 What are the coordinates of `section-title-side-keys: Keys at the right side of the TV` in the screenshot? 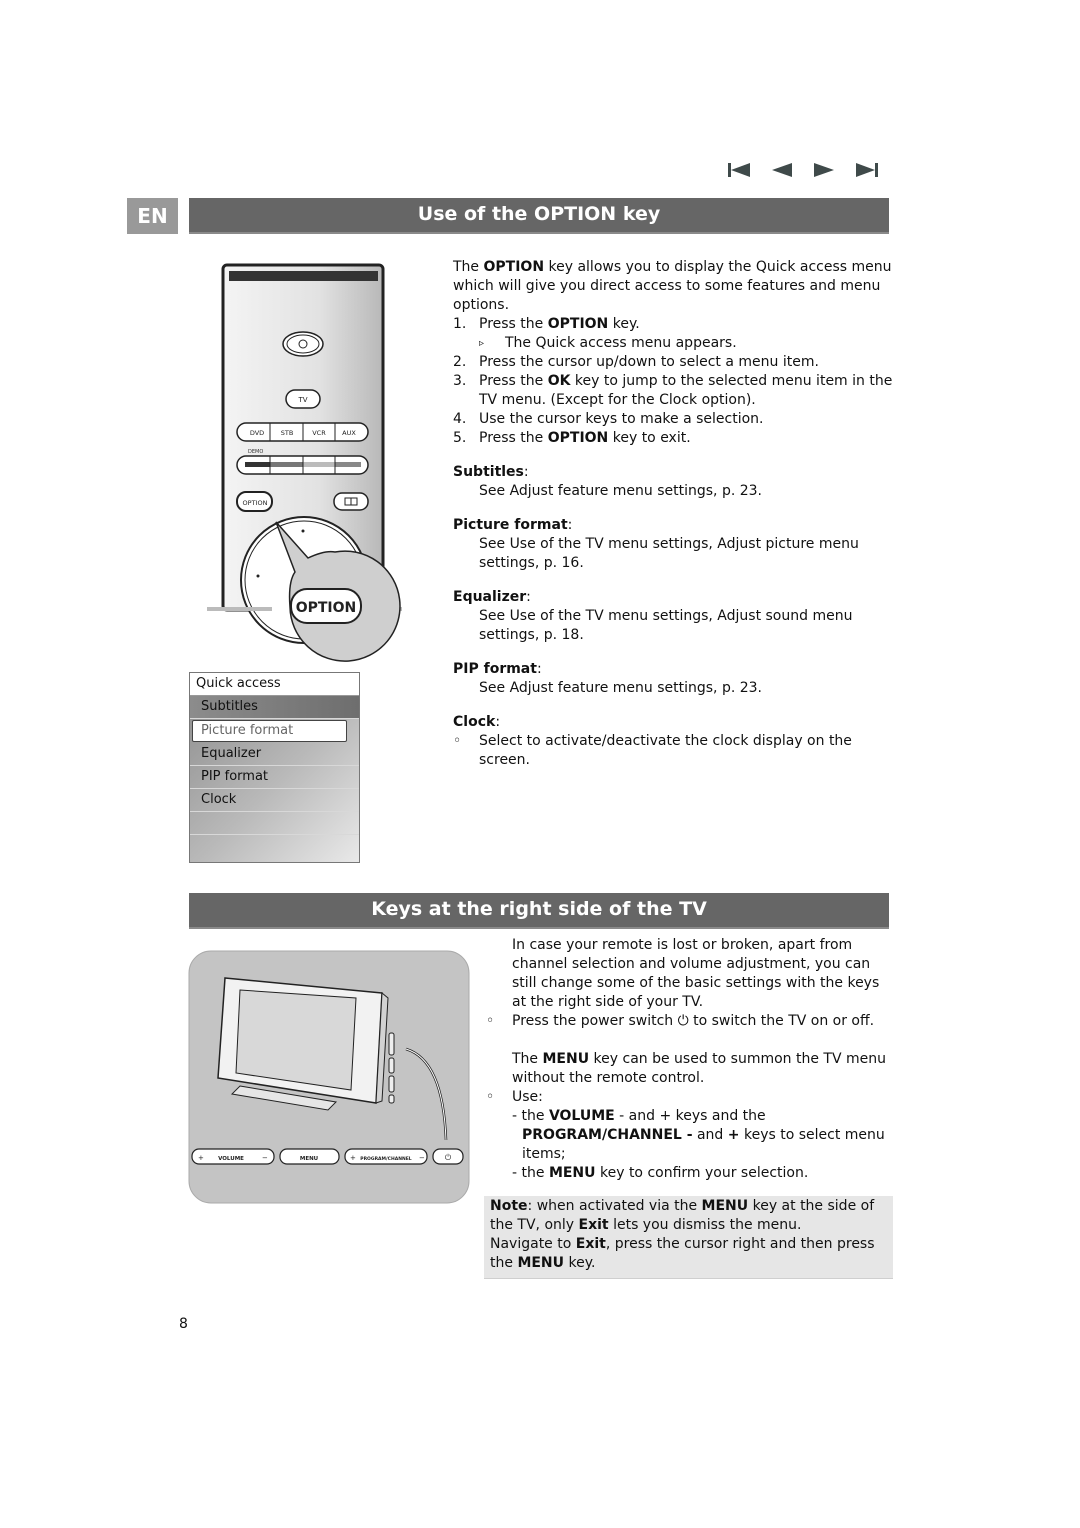 It's located at (539, 911).